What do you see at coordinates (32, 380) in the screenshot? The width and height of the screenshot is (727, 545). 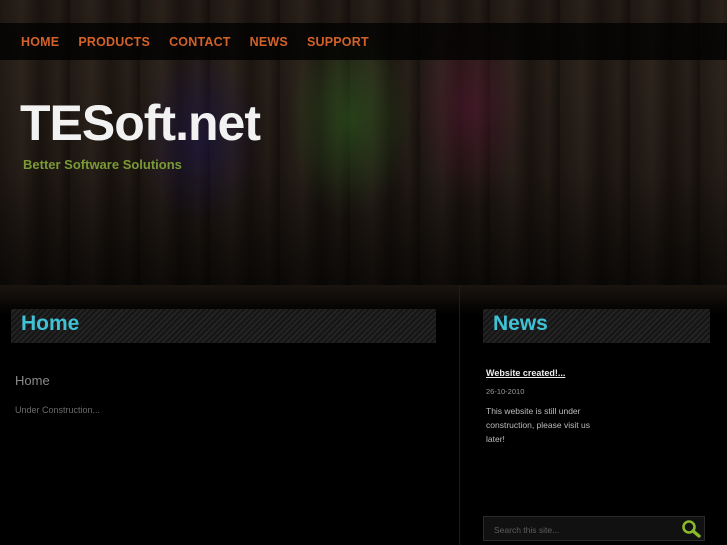 I see `page-heading: Home` at bounding box center [32, 380].